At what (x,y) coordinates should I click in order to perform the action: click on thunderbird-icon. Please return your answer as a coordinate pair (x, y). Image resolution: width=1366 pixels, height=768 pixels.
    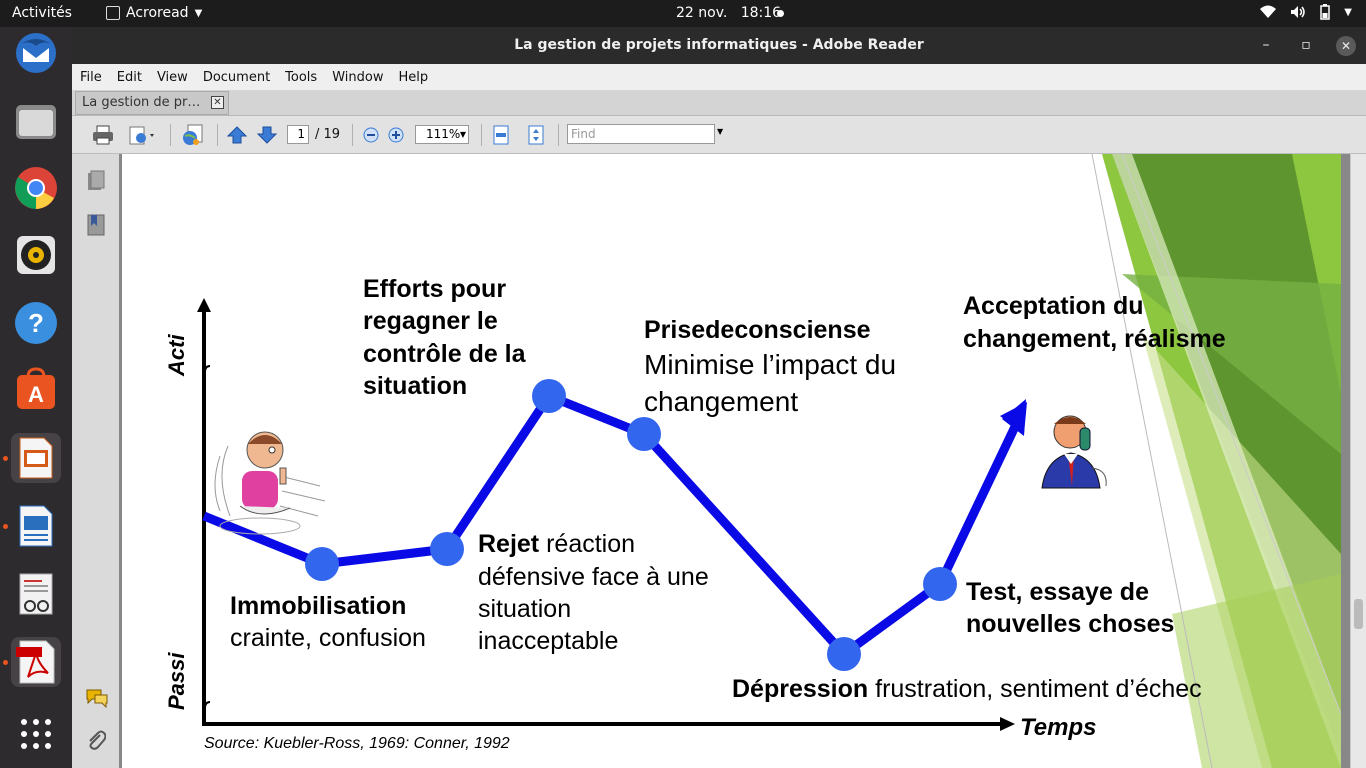
    Looking at the image, I should click on (36, 53).